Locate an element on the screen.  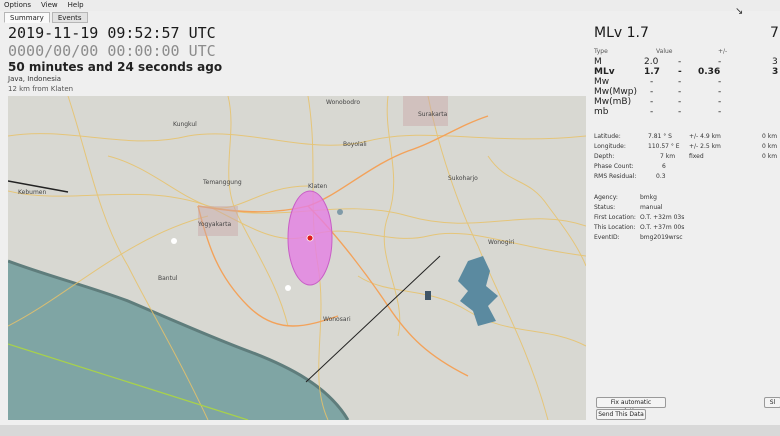
send-data-button: Send This Data is located at coordinates (621, 414).